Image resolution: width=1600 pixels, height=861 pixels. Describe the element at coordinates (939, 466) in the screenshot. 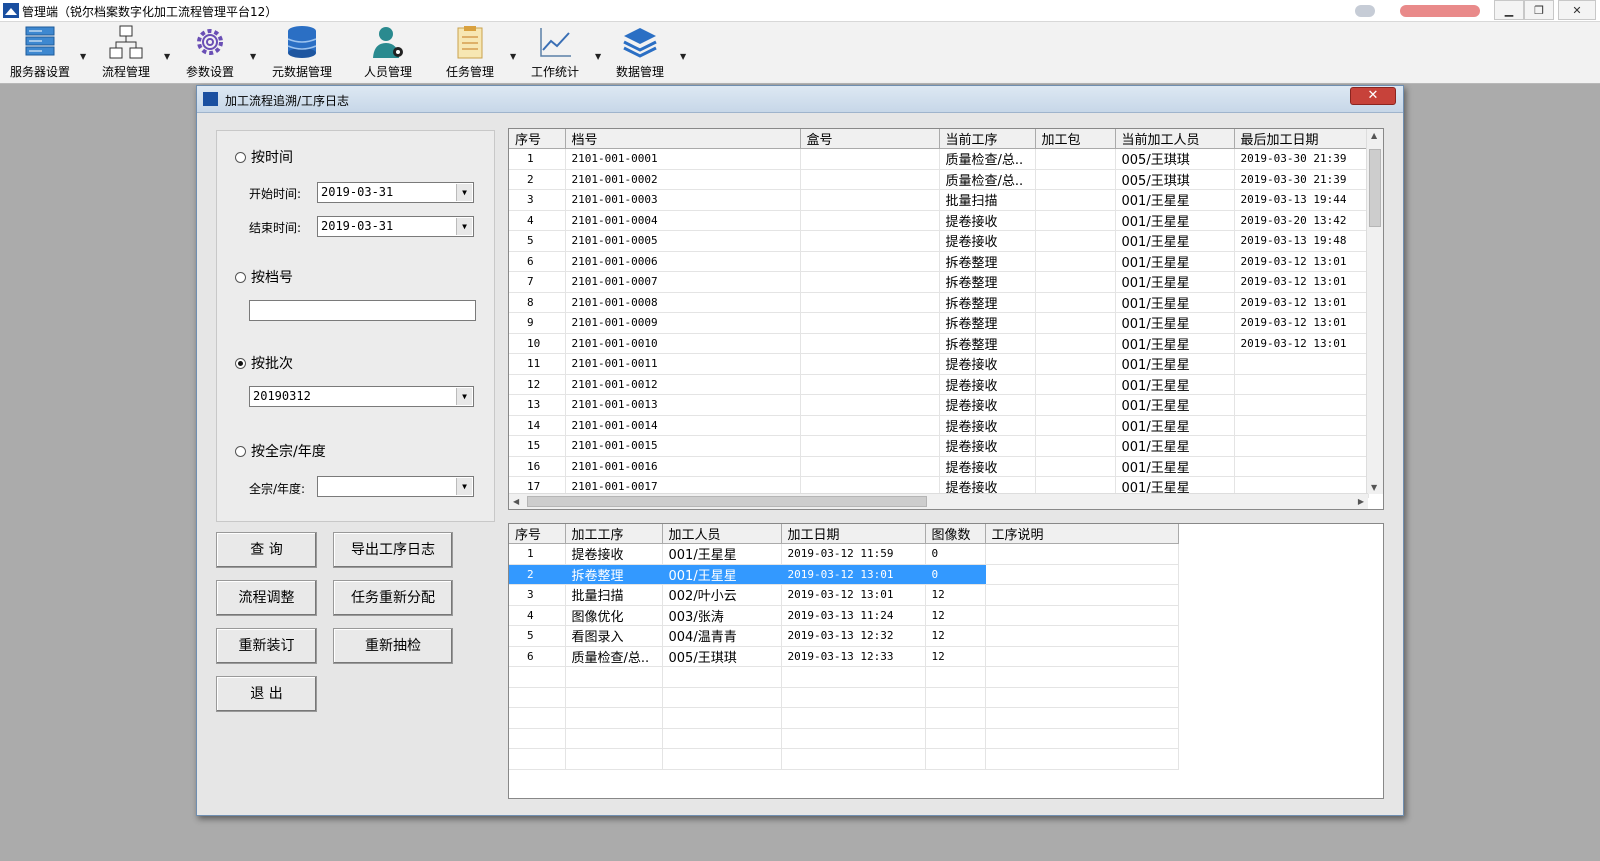

I see `table-row: 16 2101-001-0016 提卷接收 001/王星星` at that location.